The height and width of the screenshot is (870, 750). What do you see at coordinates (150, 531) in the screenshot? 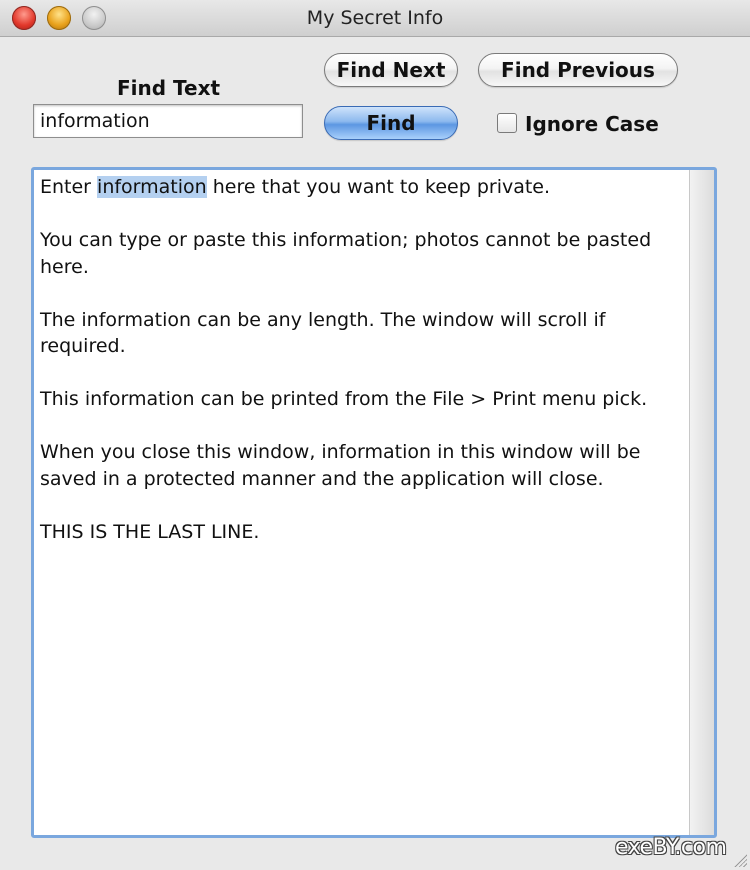
I see `paragraph-6: THIS IS THE LAST LINE.` at bounding box center [150, 531].